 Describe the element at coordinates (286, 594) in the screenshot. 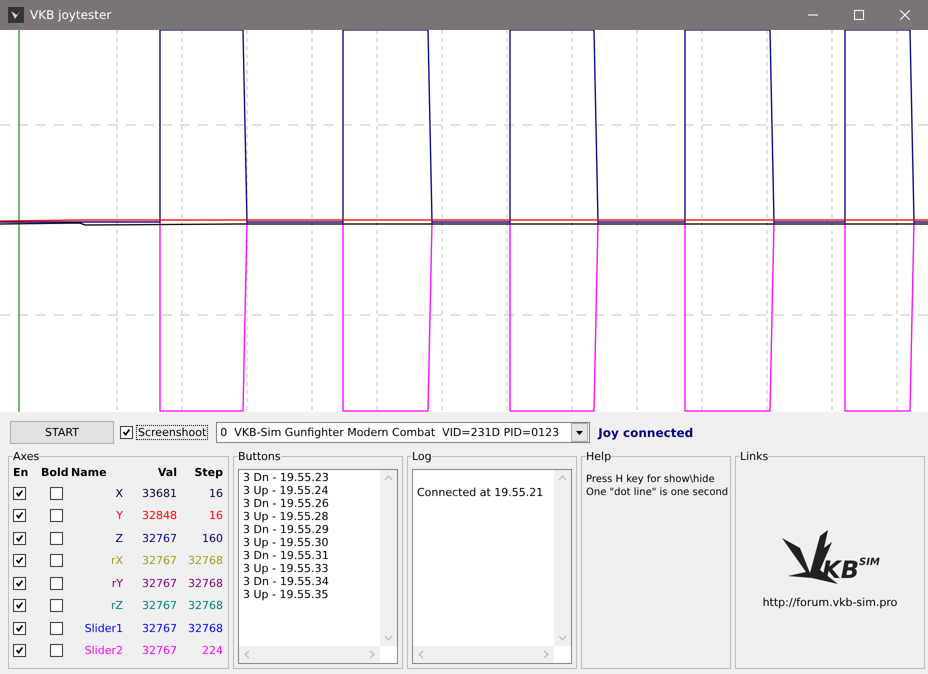

I see `buttons-entry: 3 Up - 19.55.35` at that location.